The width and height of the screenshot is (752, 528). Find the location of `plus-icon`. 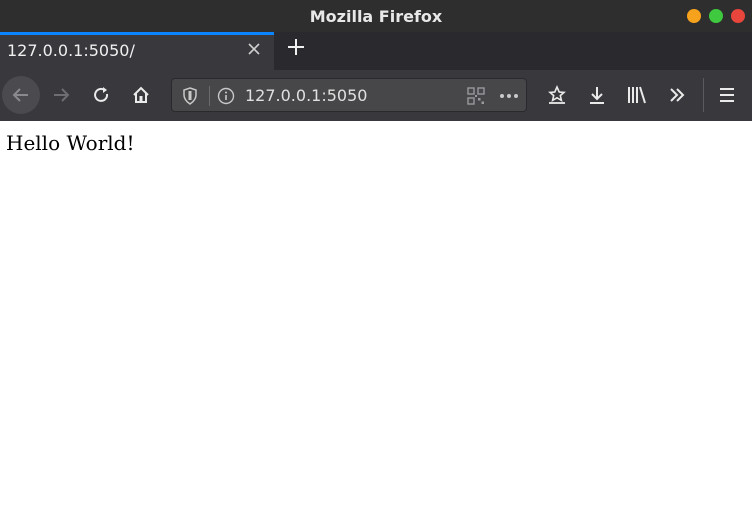

plus-icon is located at coordinates (296, 47).